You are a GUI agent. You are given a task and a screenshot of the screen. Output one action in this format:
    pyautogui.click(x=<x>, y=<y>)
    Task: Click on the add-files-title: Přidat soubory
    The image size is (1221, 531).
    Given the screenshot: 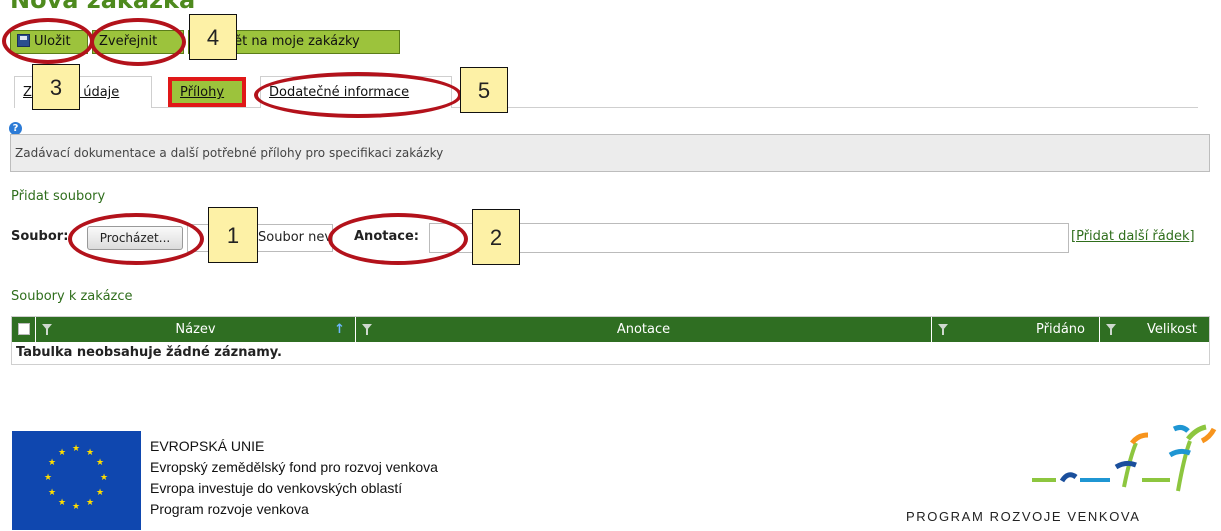 What is the action you would take?
    pyautogui.click(x=58, y=196)
    